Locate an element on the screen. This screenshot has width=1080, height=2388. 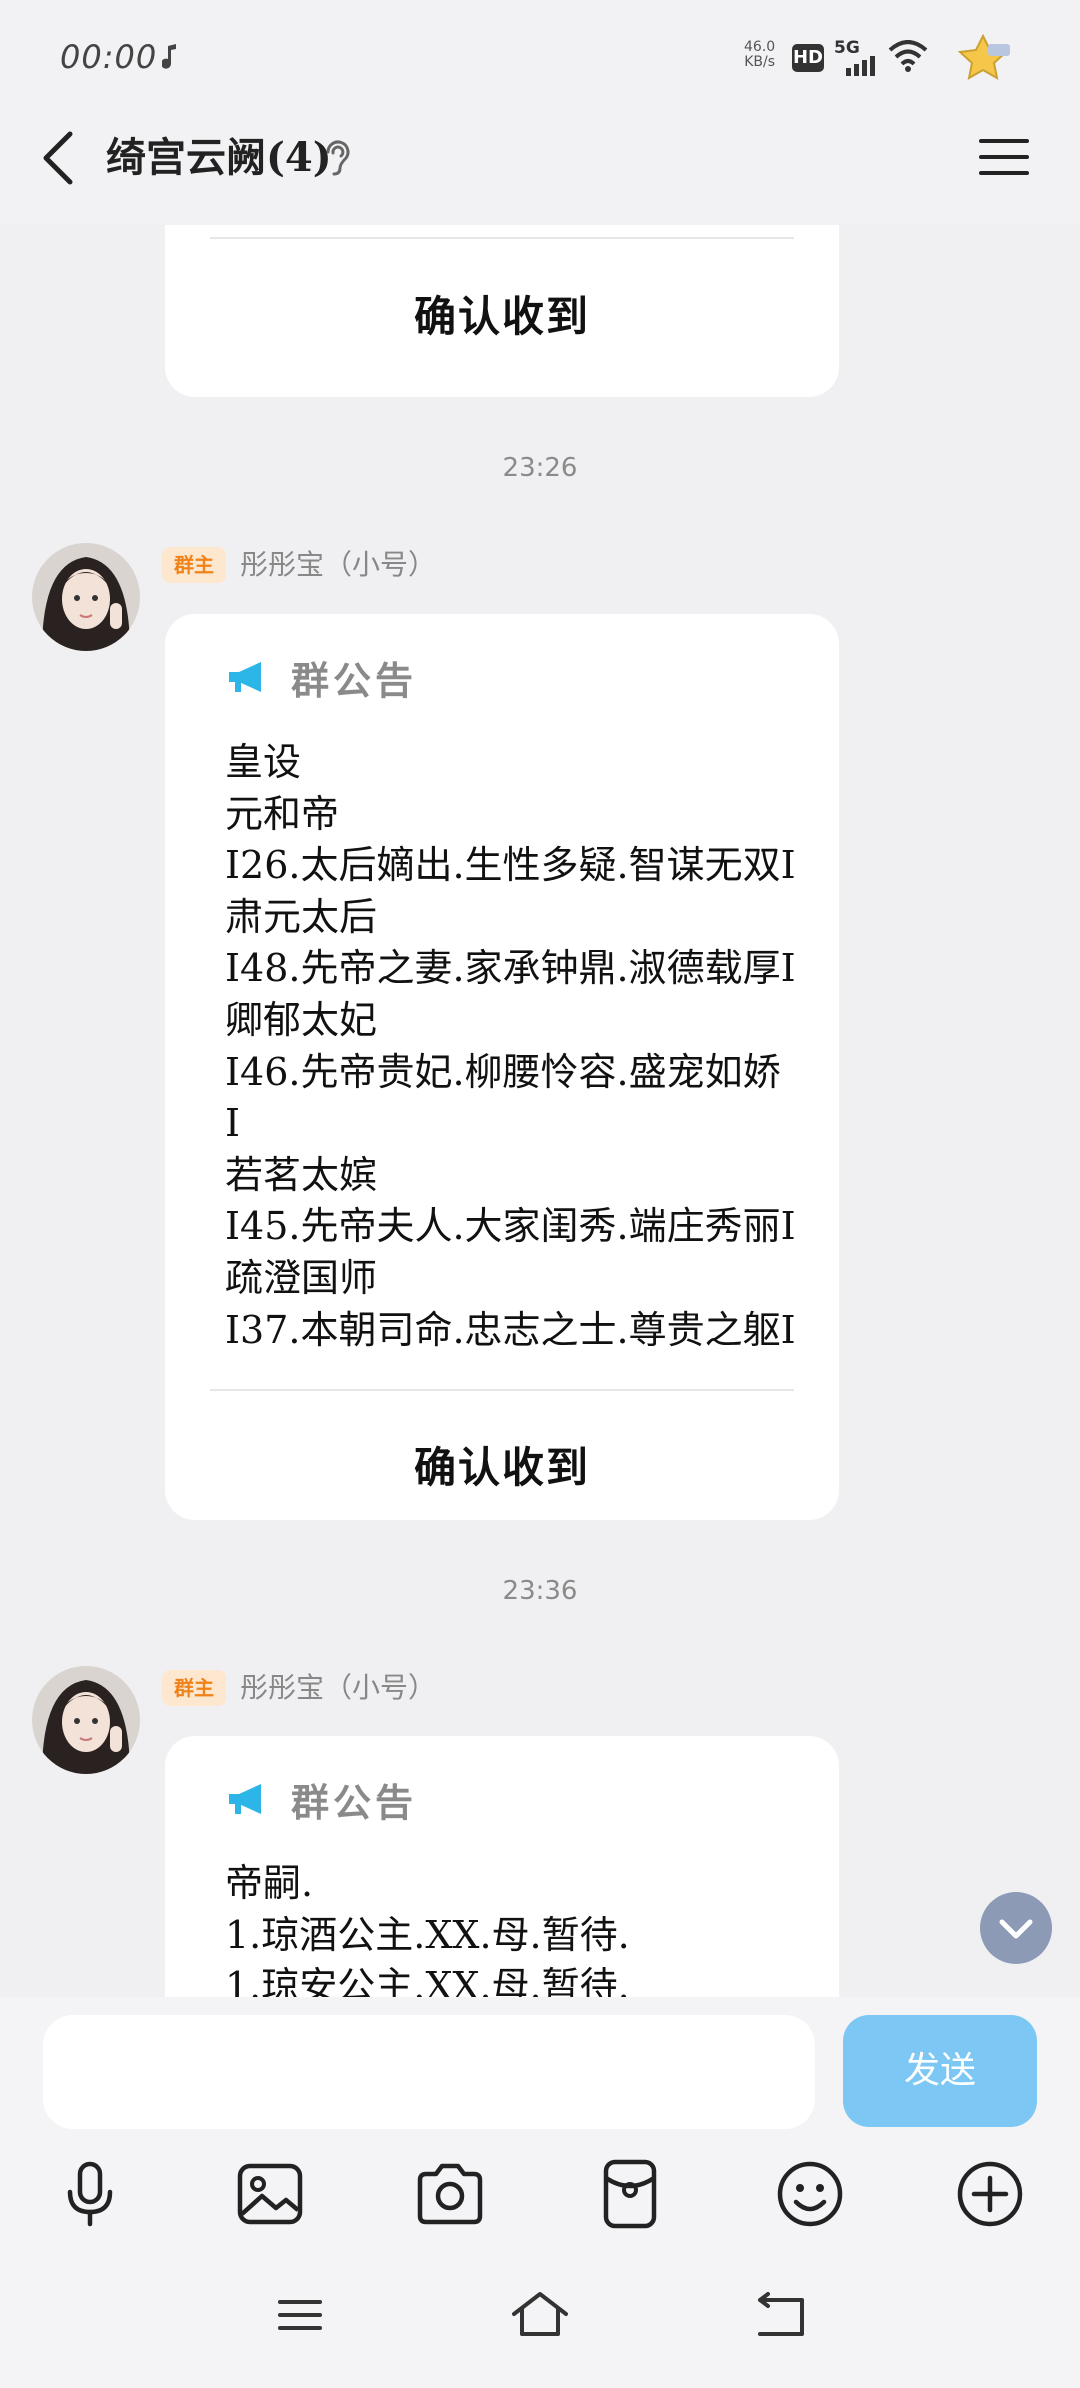
network-speed: 46.0 KB/s is located at coordinates (759, 55).